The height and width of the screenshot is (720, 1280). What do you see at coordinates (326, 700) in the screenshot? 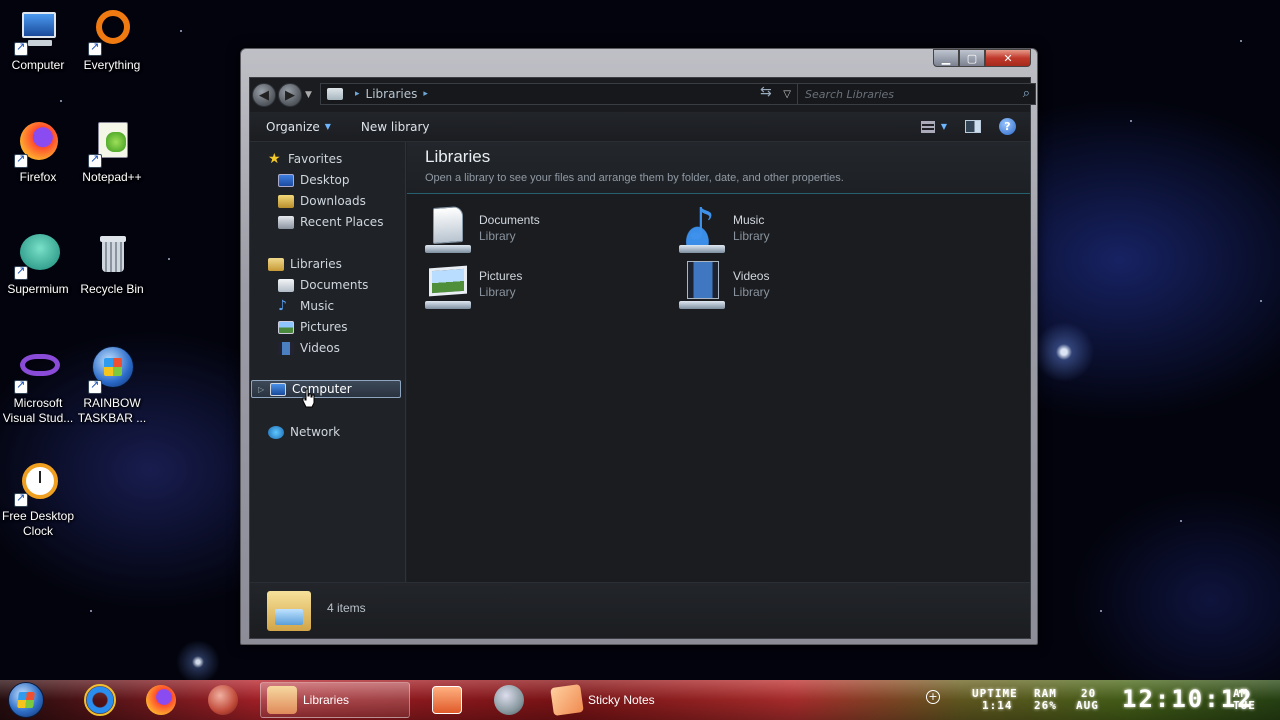
I see `taskbar-label: Libraries` at bounding box center [326, 700].